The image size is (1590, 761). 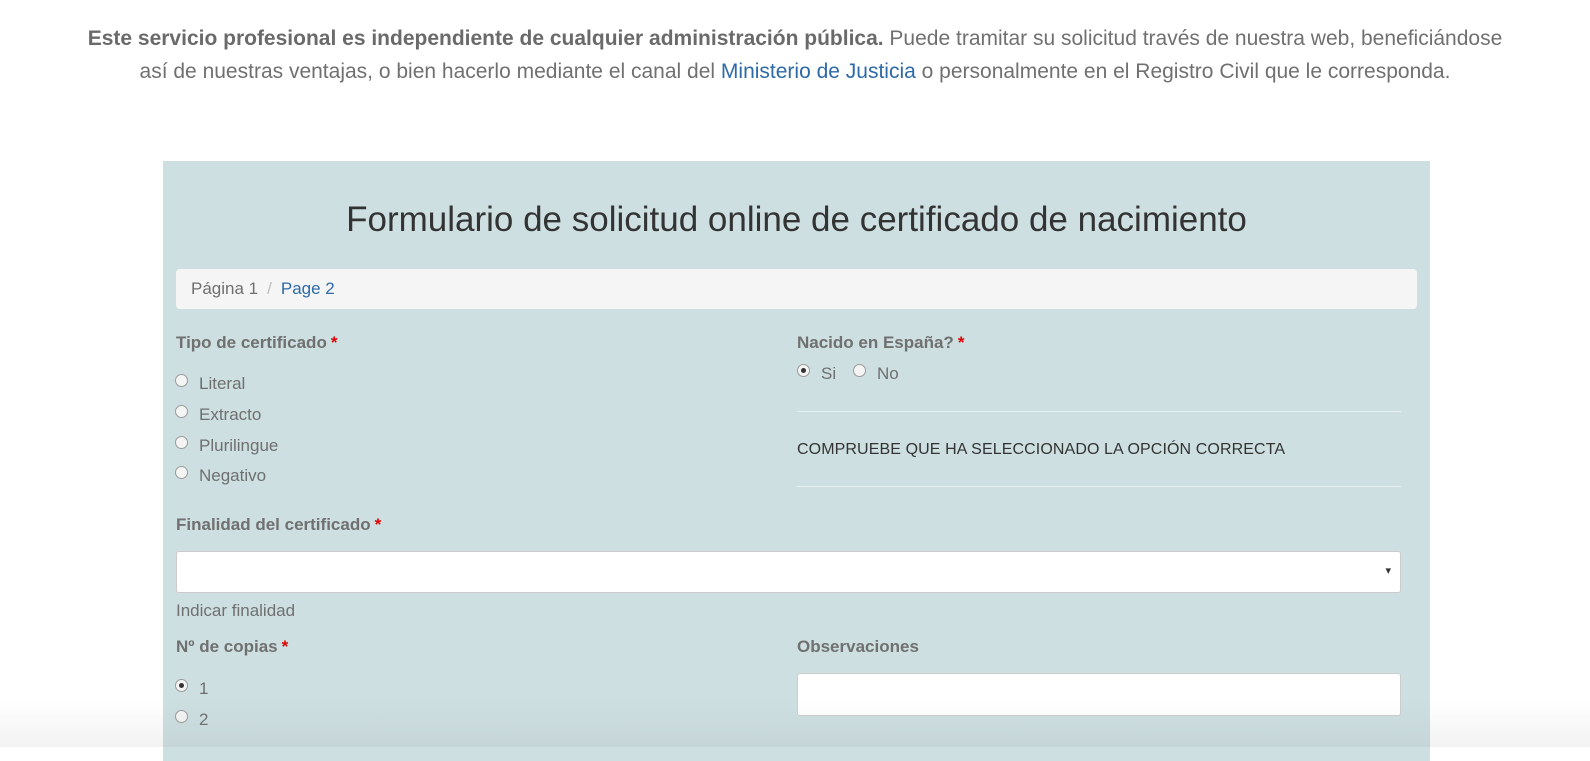 I want to click on radio-option-negativo: Negativo, so click(x=221, y=475).